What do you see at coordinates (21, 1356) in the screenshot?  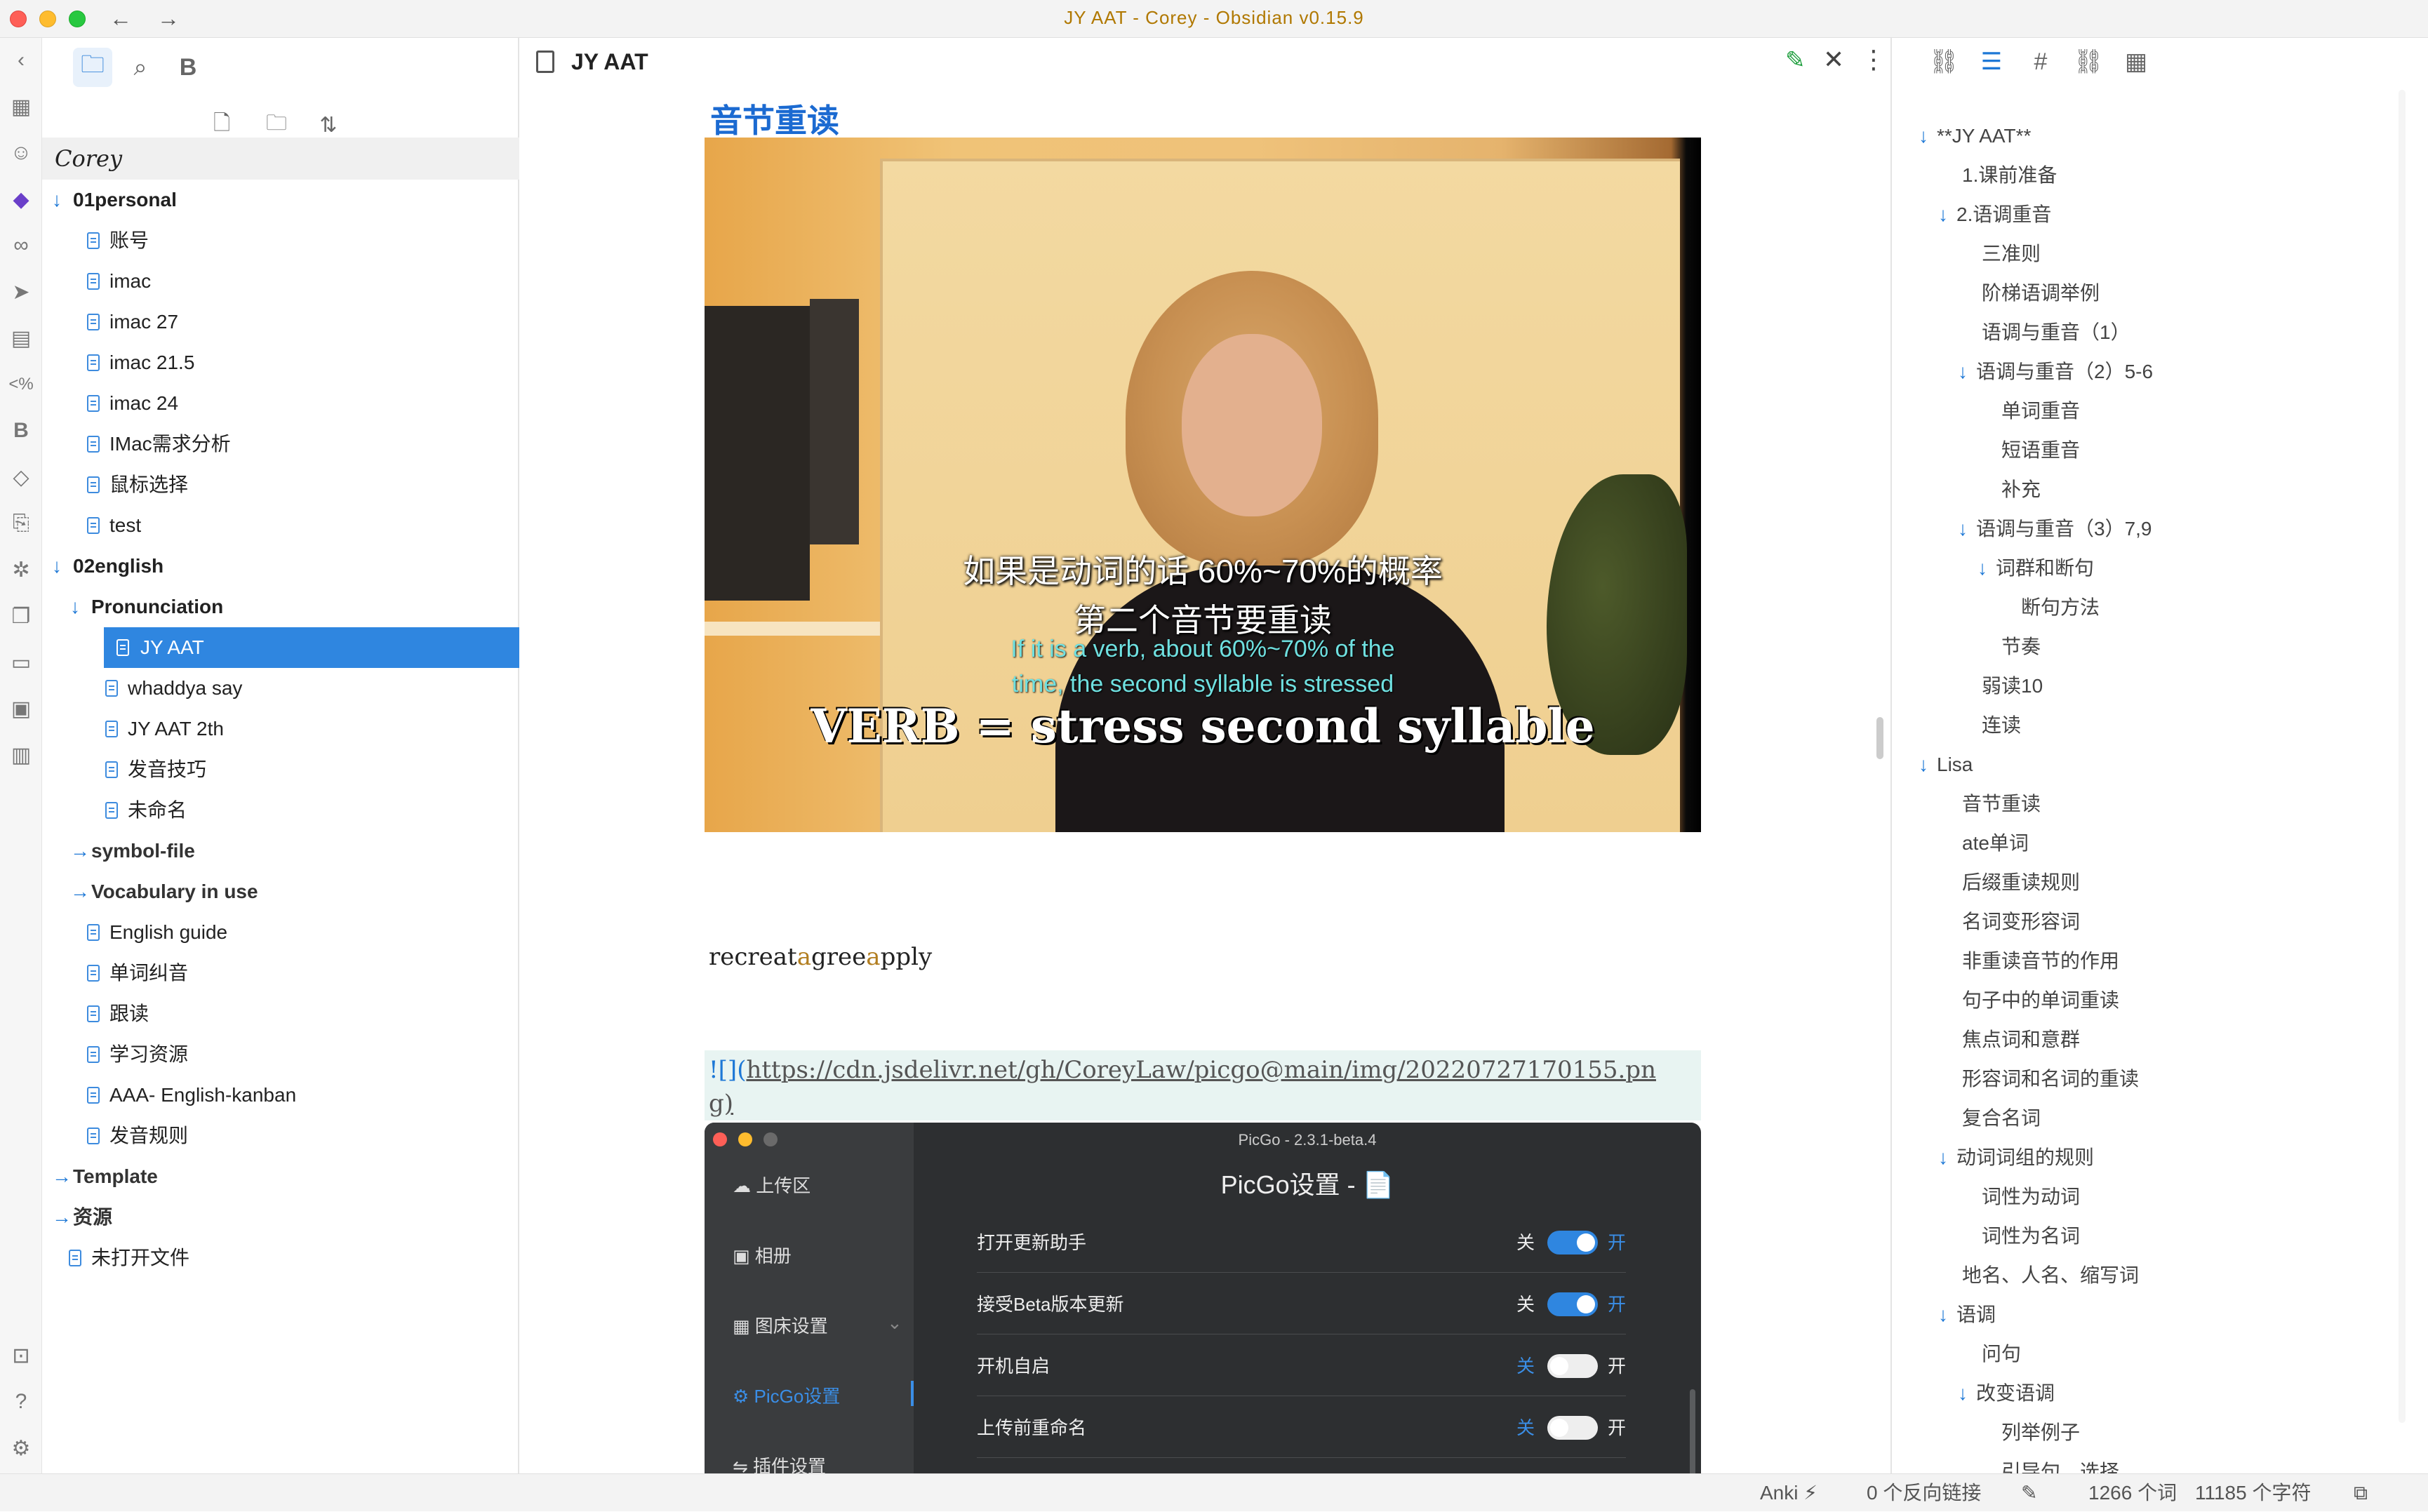 I see `vault-icon: ⊡` at bounding box center [21, 1356].